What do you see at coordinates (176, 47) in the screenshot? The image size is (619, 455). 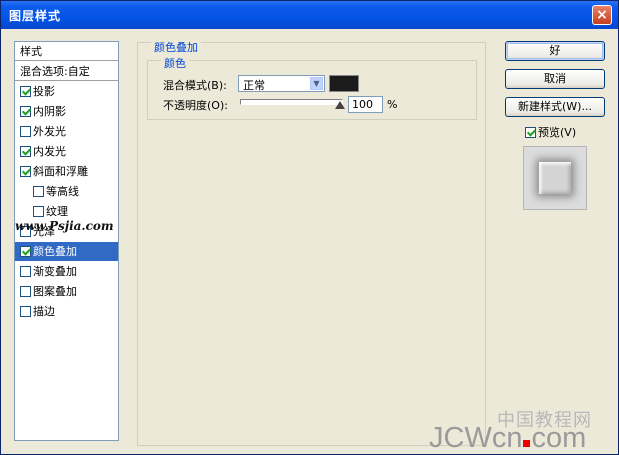 I see `section-title: 颜色叠加` at bounding box center [176, 47].